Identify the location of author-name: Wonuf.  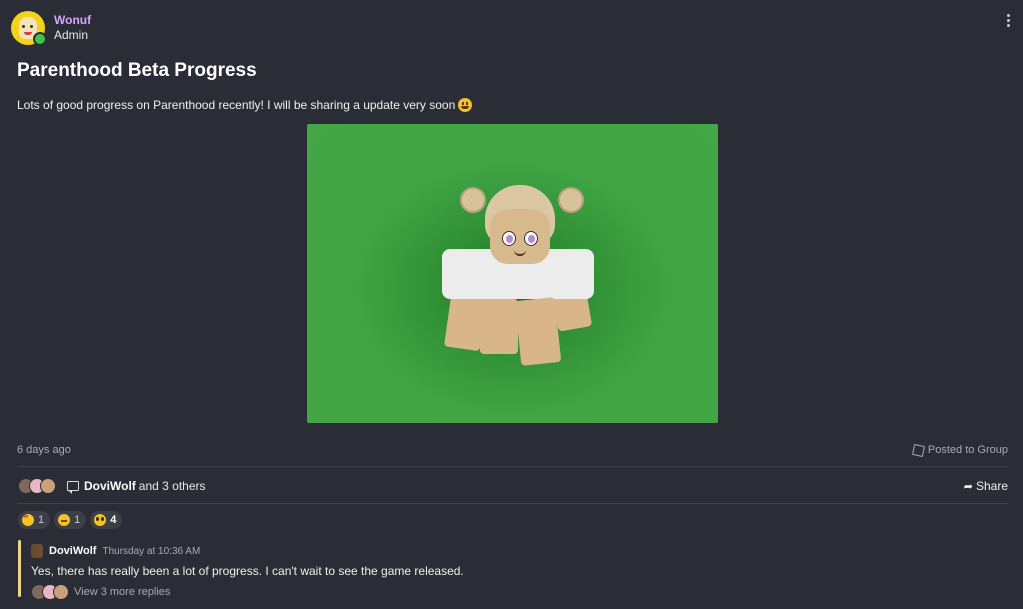
(72, 20).